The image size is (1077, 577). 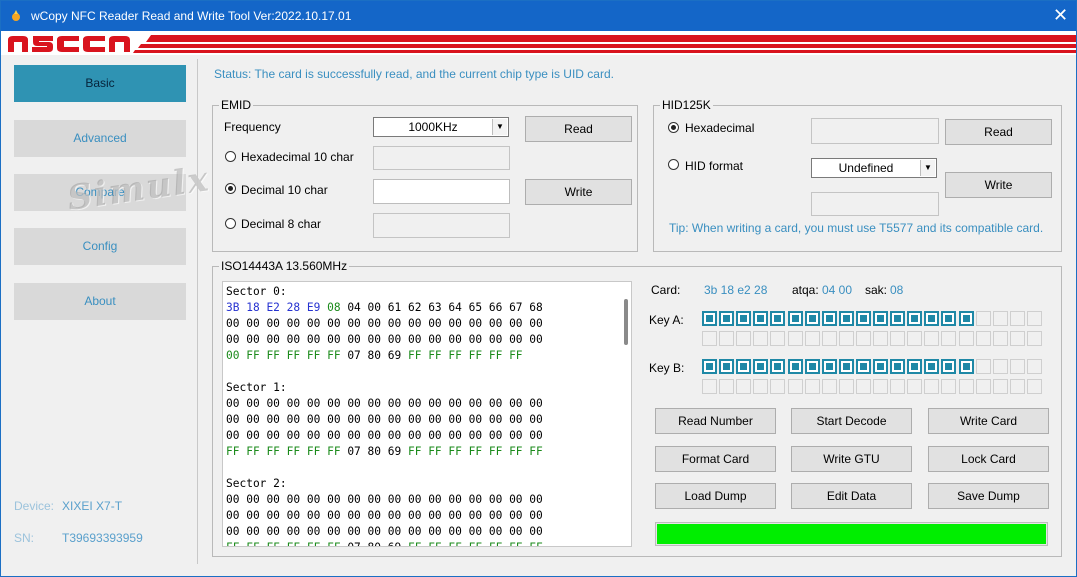 What do you see at coordinates (441, 191) in the screenshot?
I see `emid-dec10-field` at bounding box center [441, 191].